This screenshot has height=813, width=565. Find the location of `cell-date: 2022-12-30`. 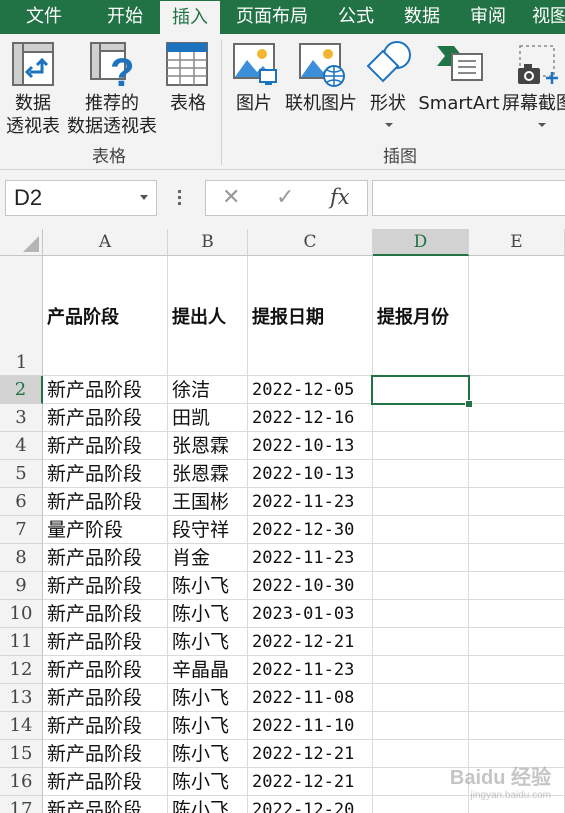

cell-date: 2022-12-30 is located at coordinates (310, 530).